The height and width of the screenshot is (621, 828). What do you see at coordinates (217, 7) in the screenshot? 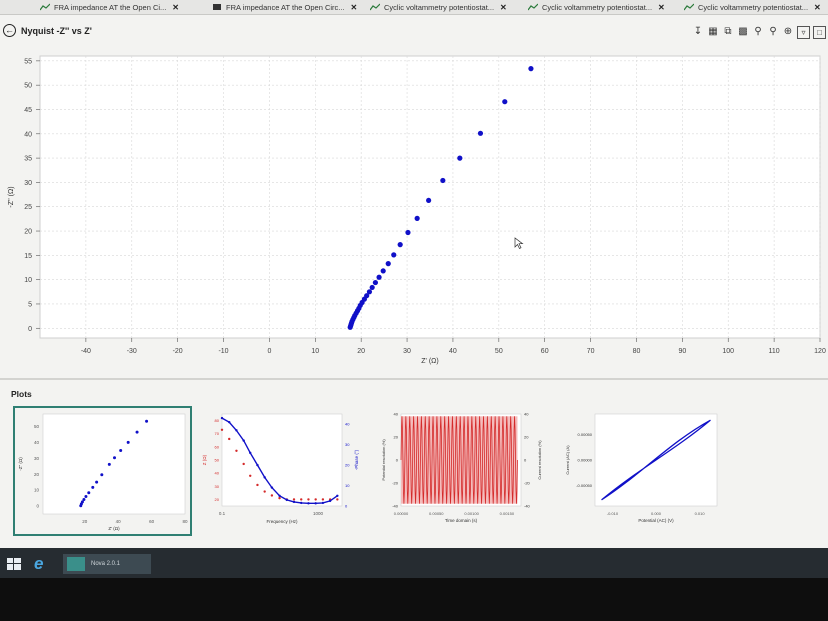
I see `table-icon` at bounding box center [217, 7].